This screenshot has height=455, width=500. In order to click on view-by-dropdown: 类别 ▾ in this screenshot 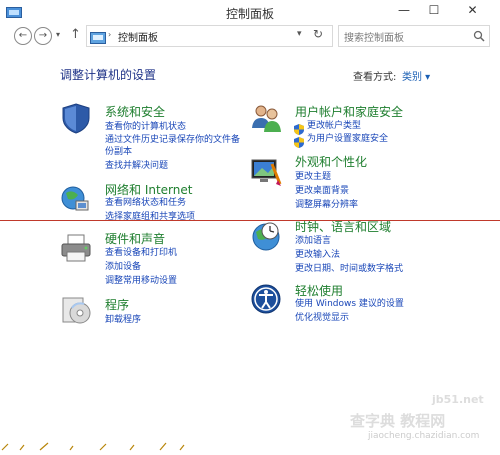, I will do `click(416, 75)`.